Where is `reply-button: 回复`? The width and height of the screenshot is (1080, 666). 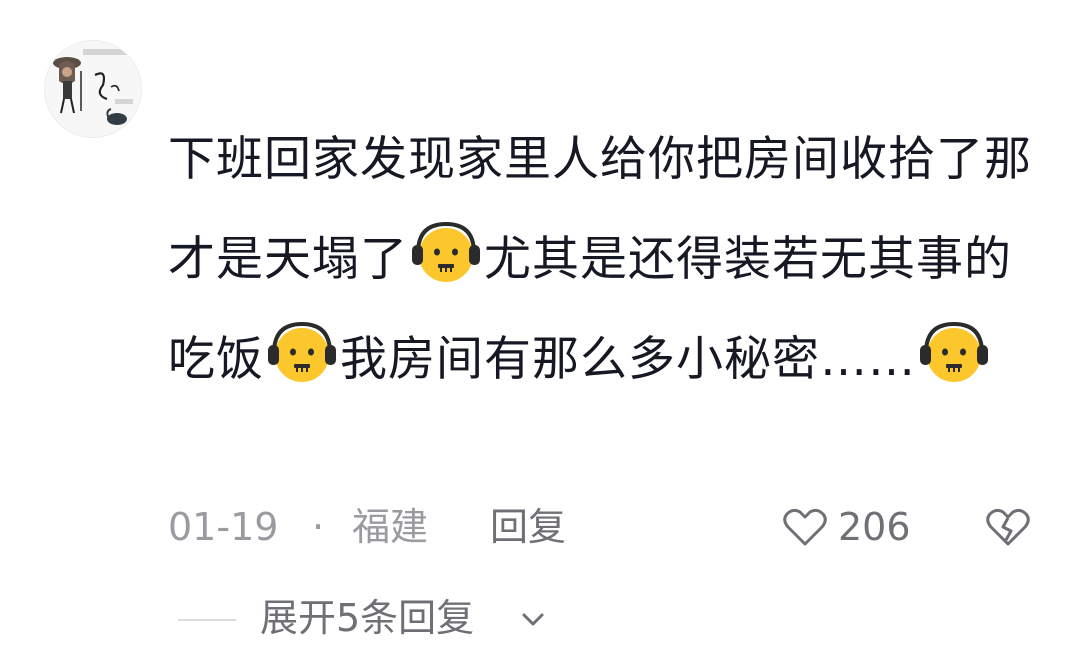 reply-button: 回复 is located at coordinates (528, 527).